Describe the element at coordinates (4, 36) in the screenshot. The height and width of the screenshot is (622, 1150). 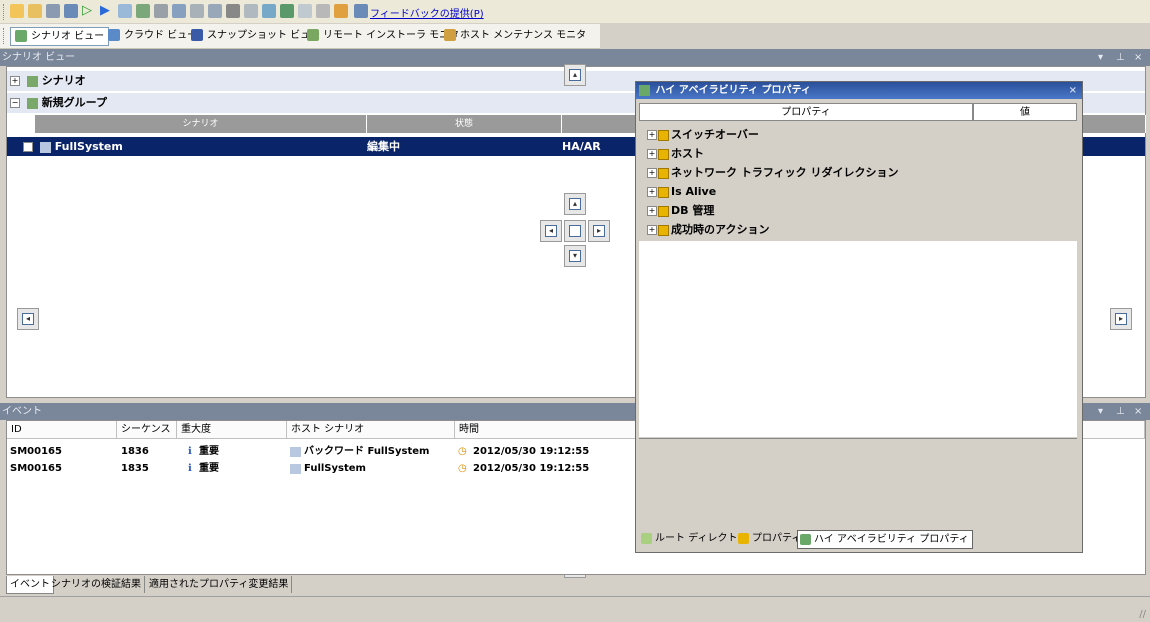
I see `view-tabs-grip` at that location.